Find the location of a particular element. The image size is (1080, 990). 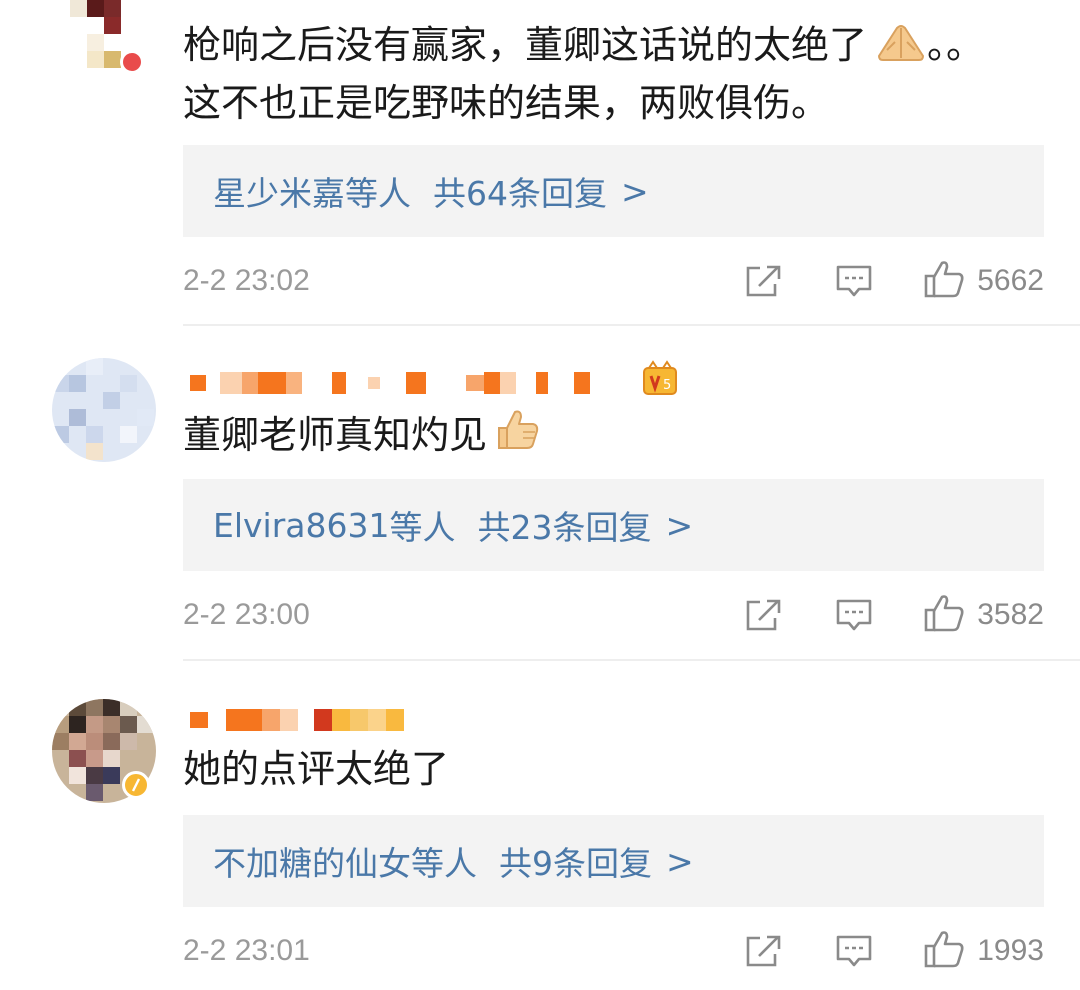

reply-count: 共9条回复 is located at coordinates (575, 861).